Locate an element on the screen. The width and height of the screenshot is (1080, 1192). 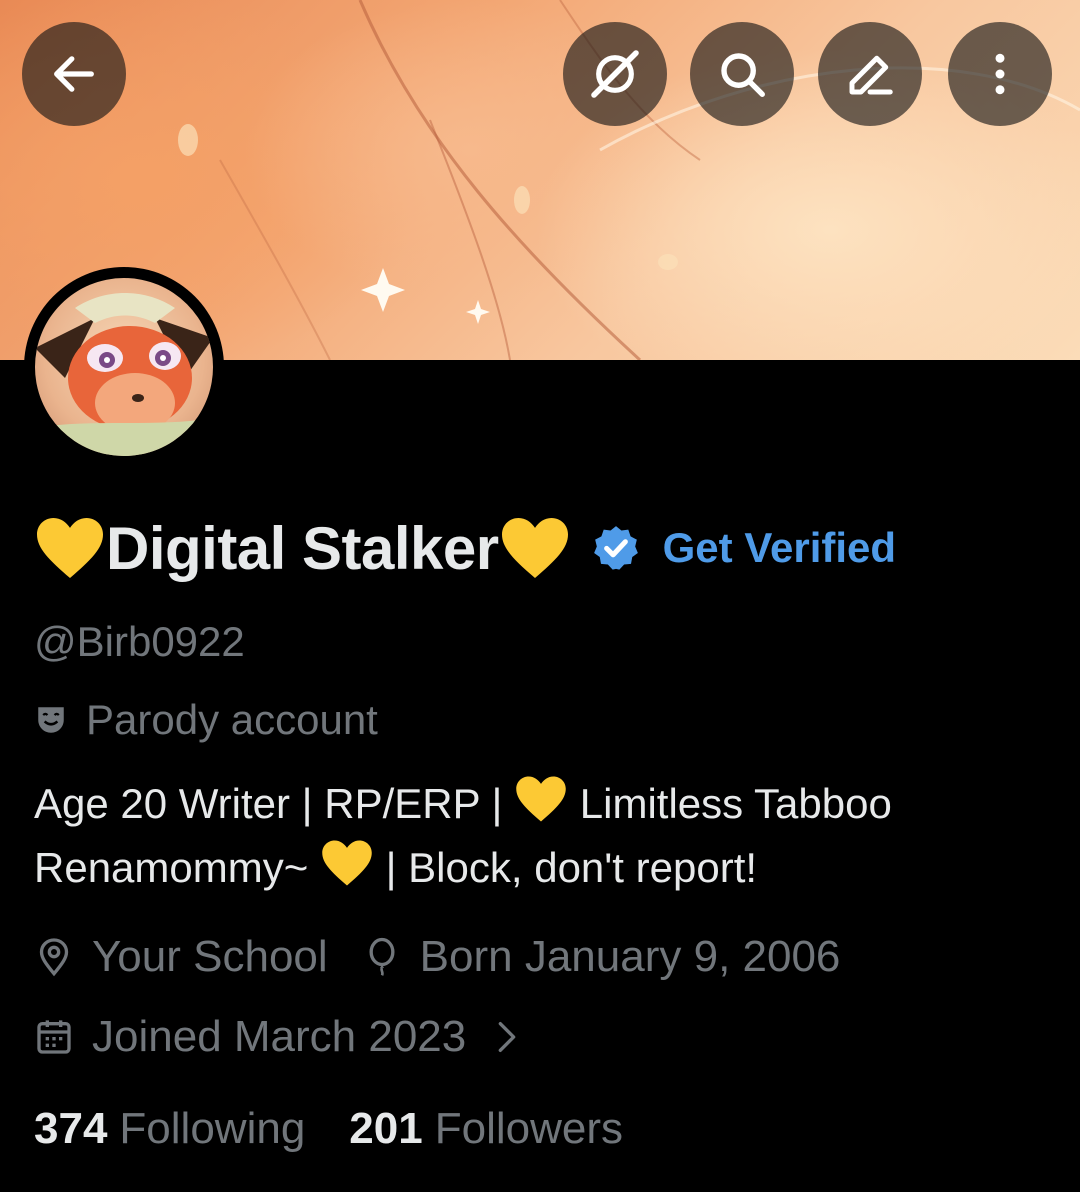
chevron-right-icon is located at coordinates (507, 1037).